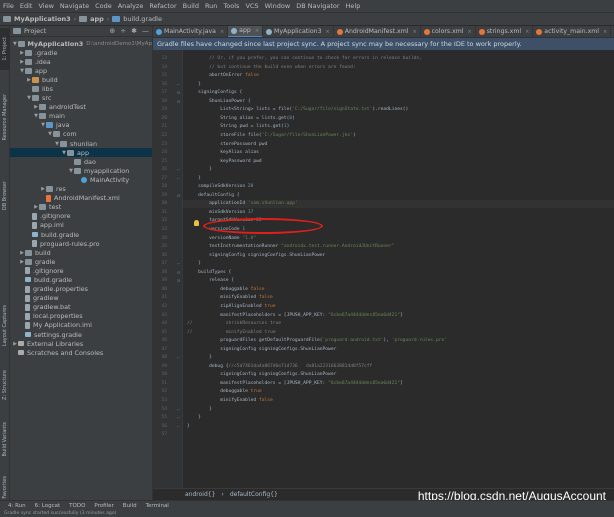 The height and width of the screenshot is (517, 614). Describe the element at coordinates (81, 307) in the screenshot. I see `tree-item: gradlew.bat` at that location.